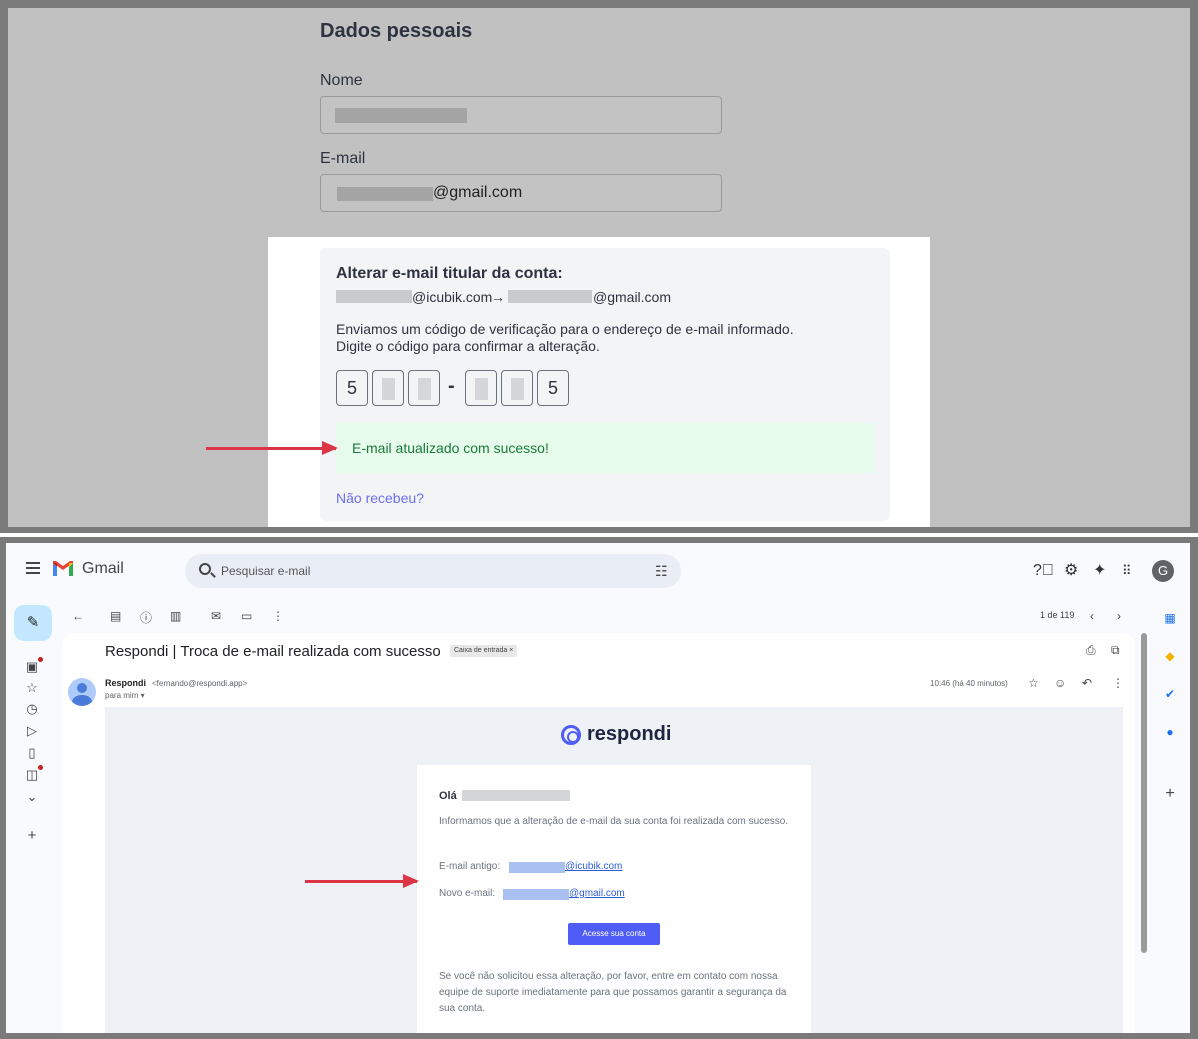  I want to click on name-field, so click(521, 115).